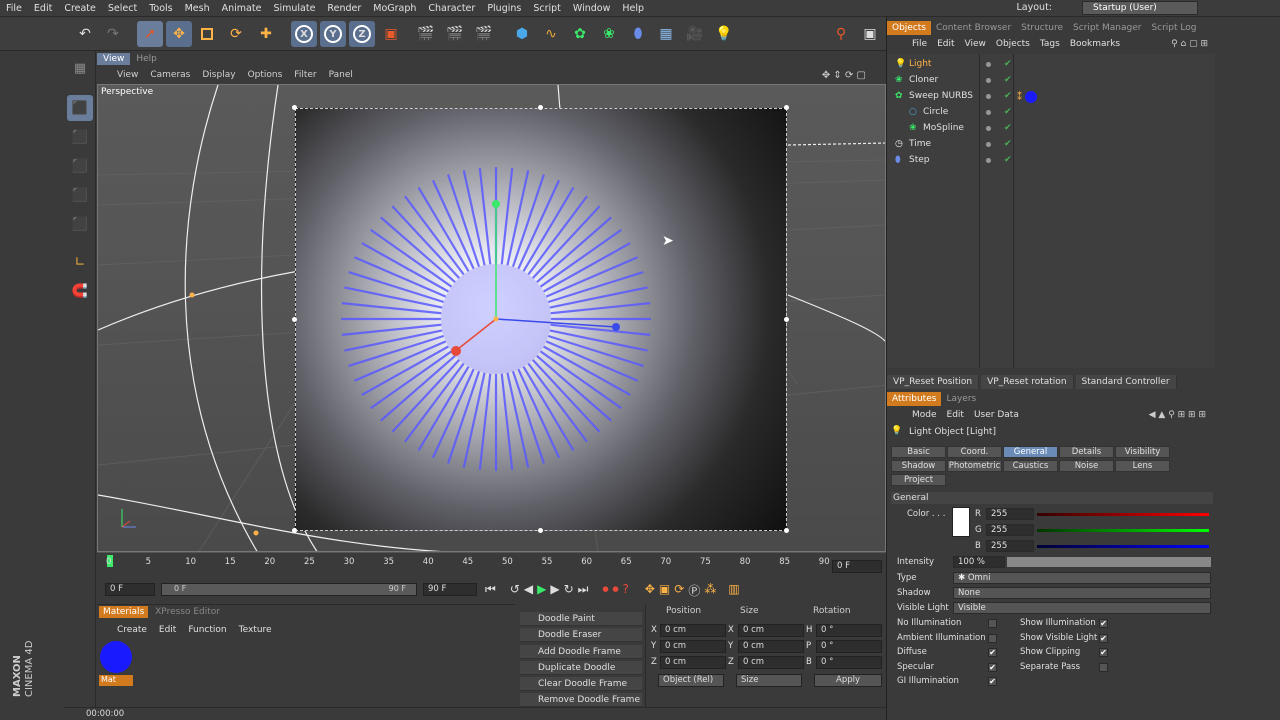  Describe the element at coordinates (581, 700) in the screenshot. I see `remove-doodle-frame-button: Remove Doodle Frame` at that location.